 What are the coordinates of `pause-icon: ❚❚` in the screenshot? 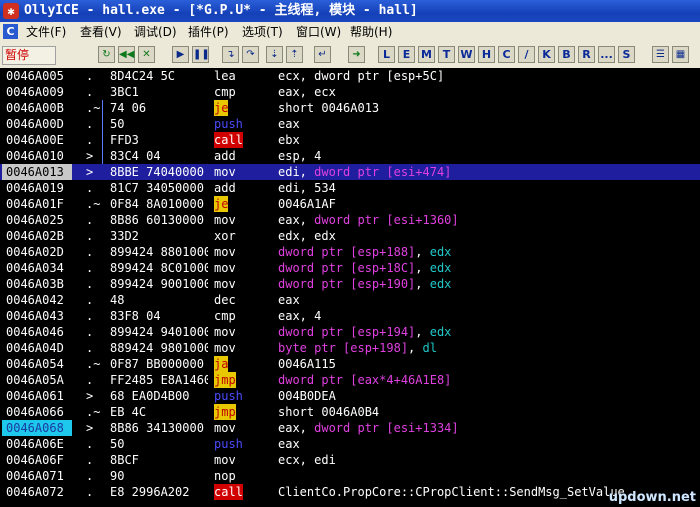 It's located at (201, 54).